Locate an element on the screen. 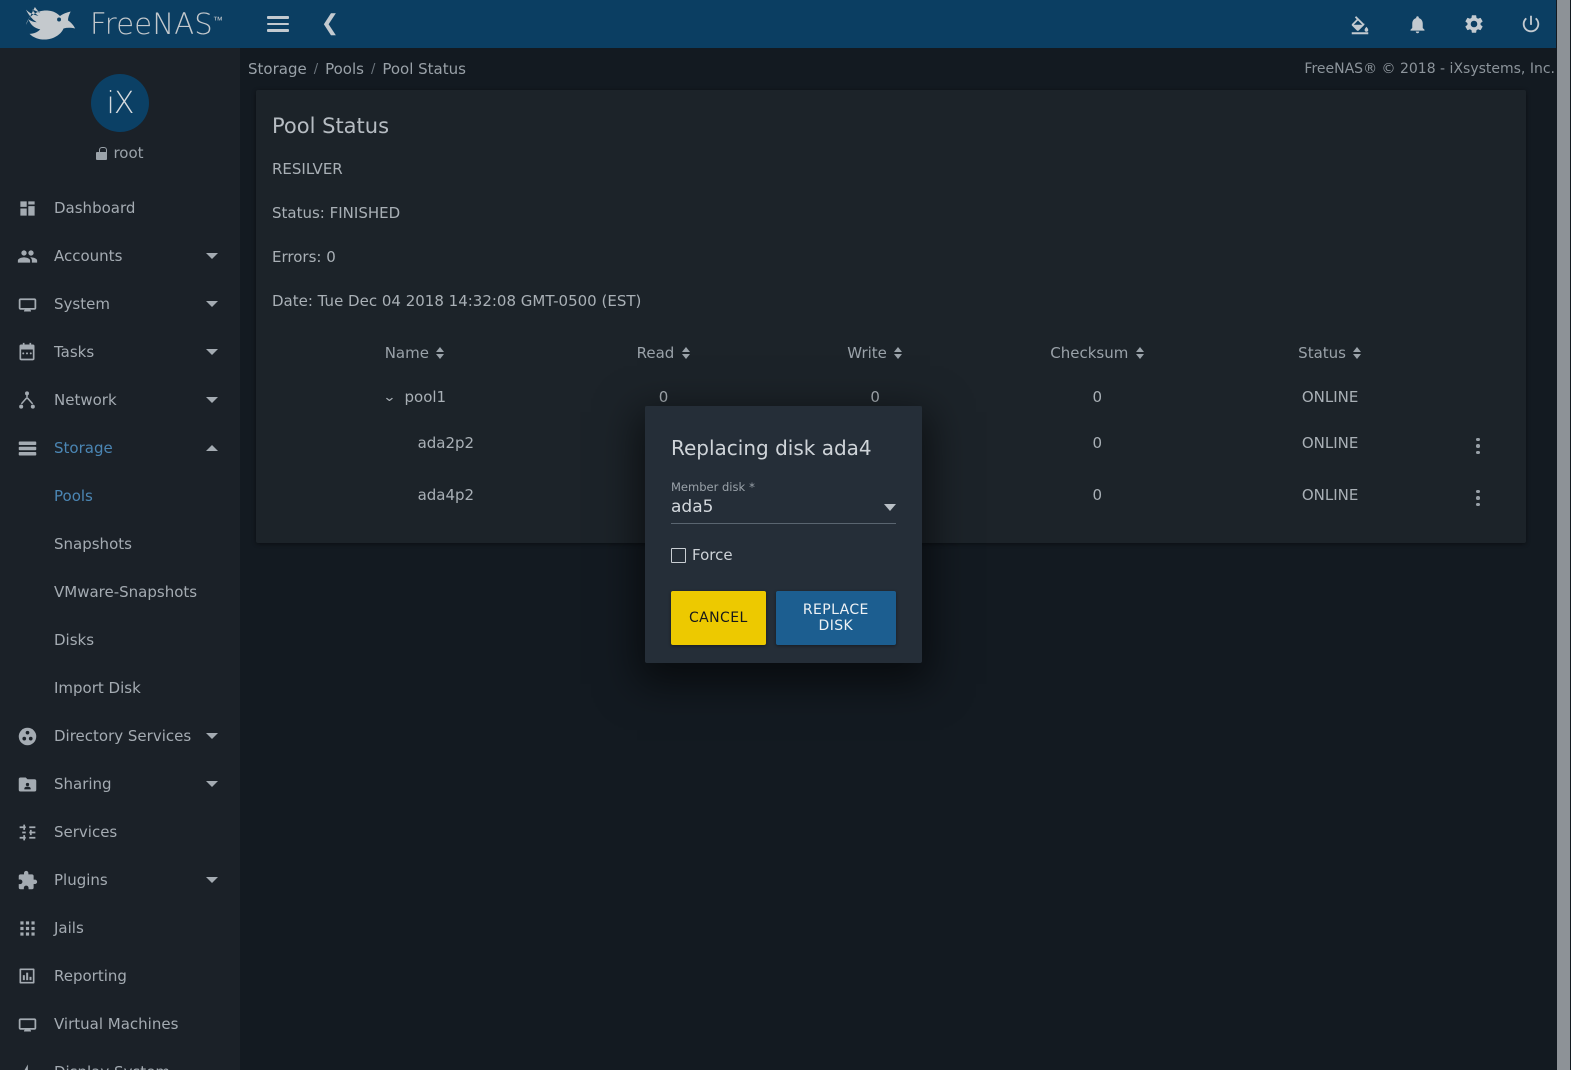  sidebar-item-dashboard: Dashboard is located at coordinates (120, 208).